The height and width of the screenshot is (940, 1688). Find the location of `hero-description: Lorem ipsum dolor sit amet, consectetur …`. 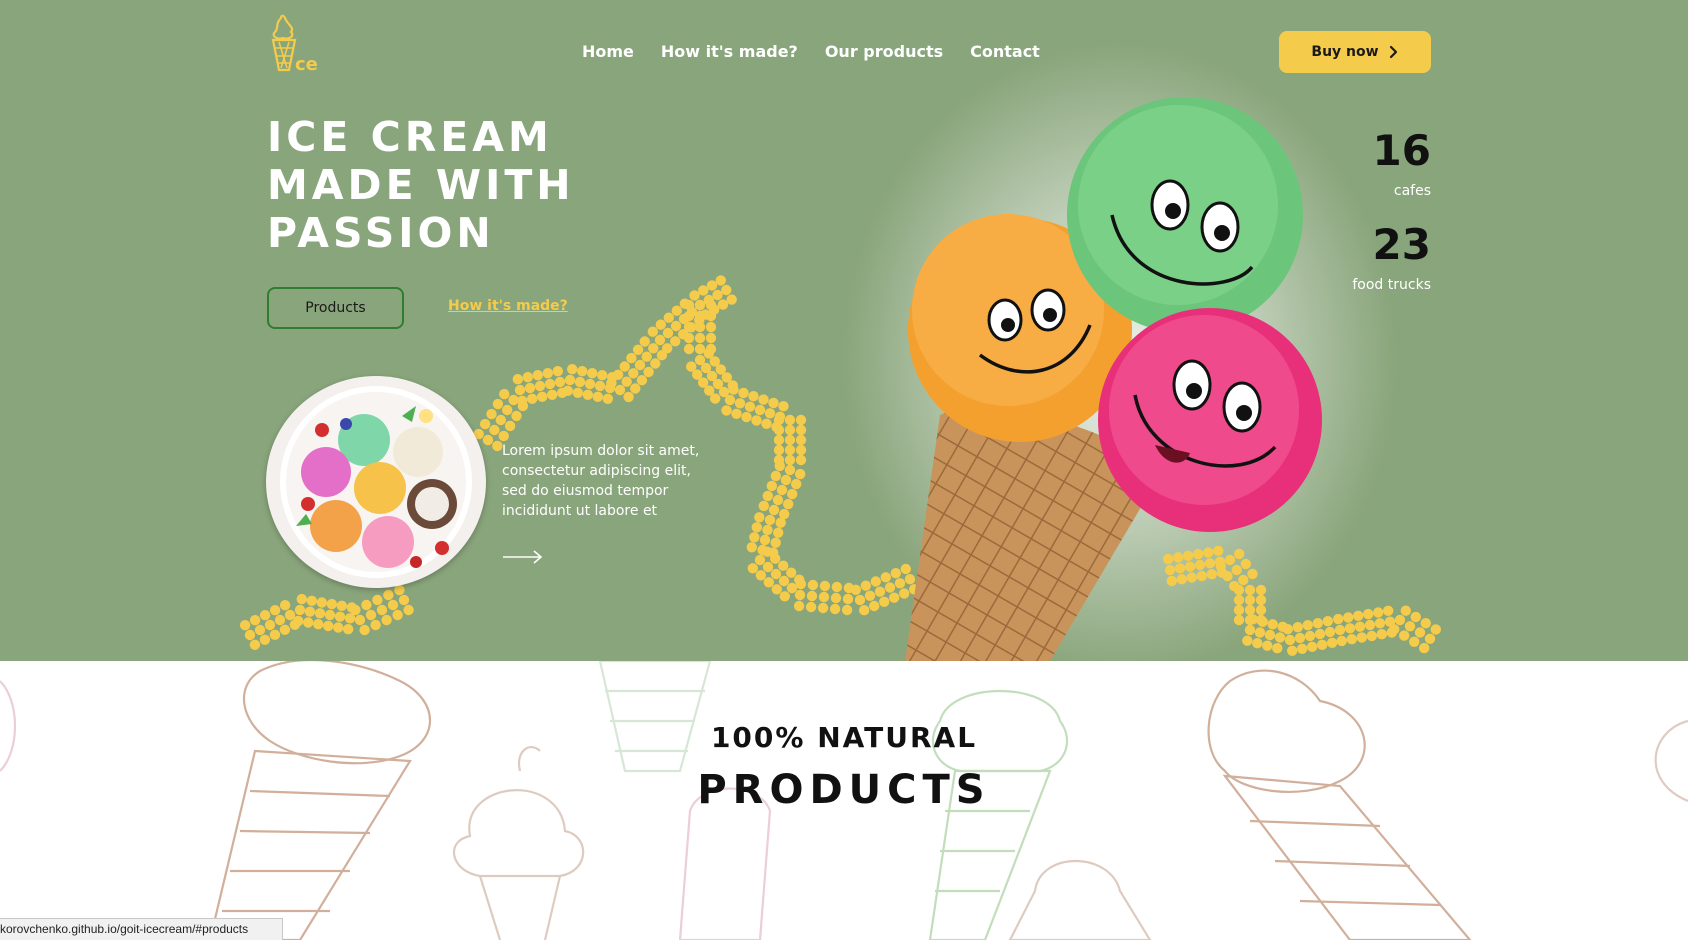

hero-description: Lorem ipsum dolor sit amet, consectetur … is located at coordinates (601, 481).